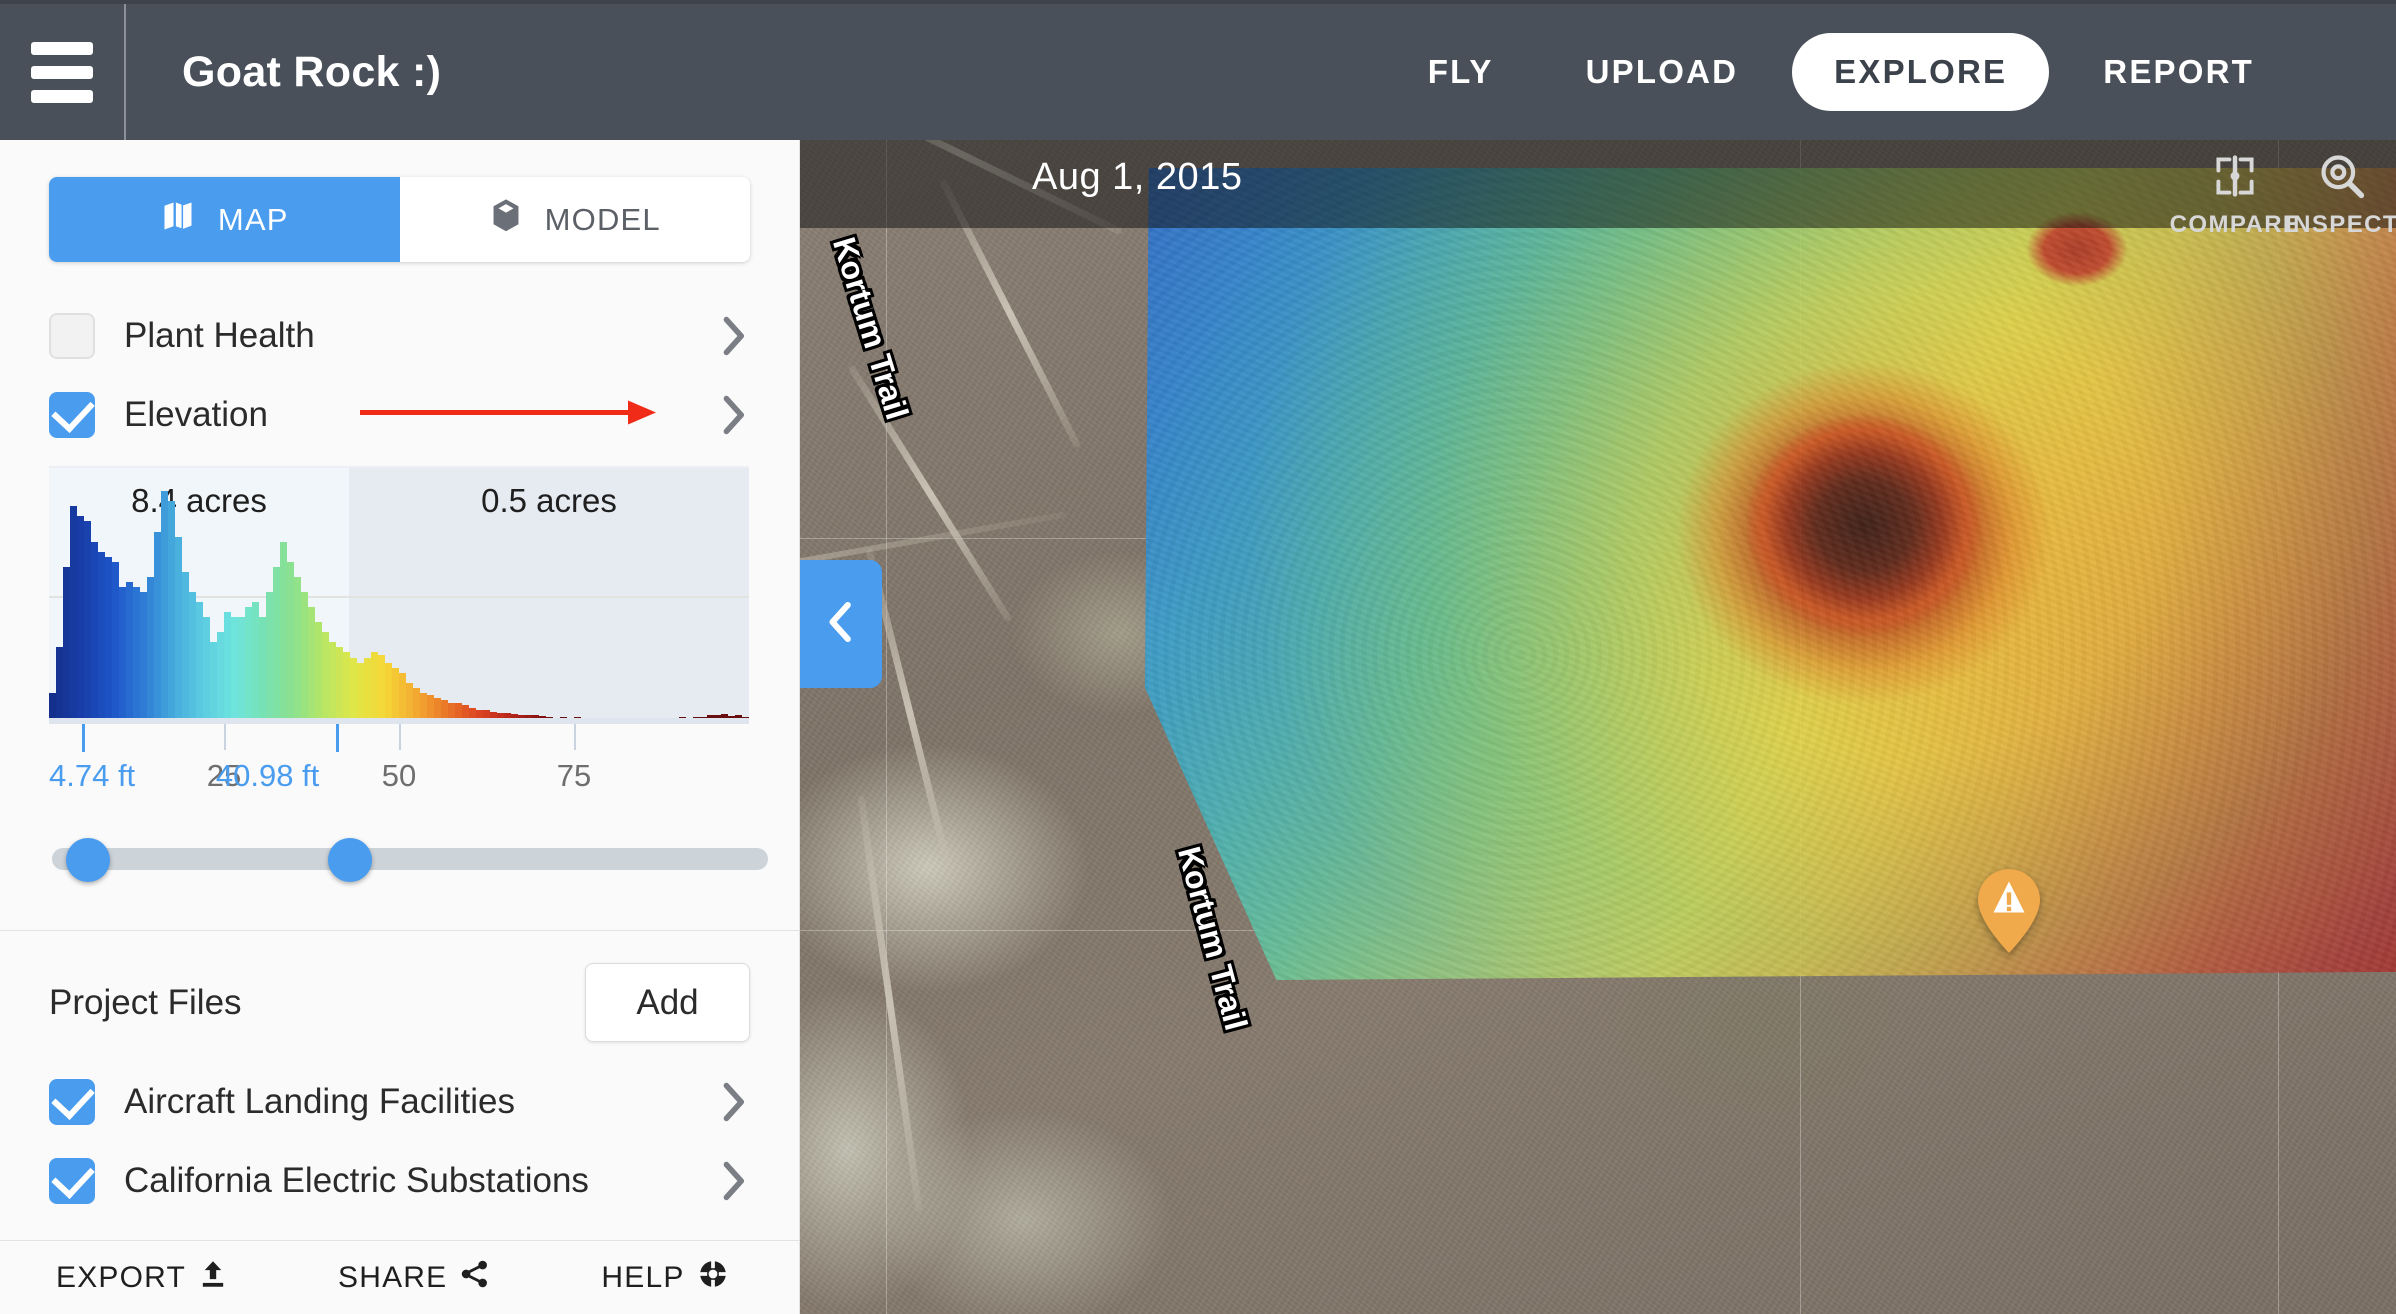  Describe the element at coordinates (72, 414) in the screenshot. I see `layer-checkbox-elevation` at that location.